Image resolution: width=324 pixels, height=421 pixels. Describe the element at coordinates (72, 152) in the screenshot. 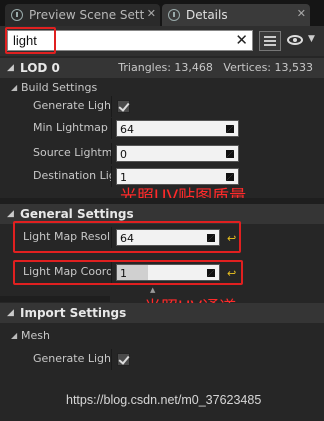

I see `property-label: Source Lightmap Index` at that location.